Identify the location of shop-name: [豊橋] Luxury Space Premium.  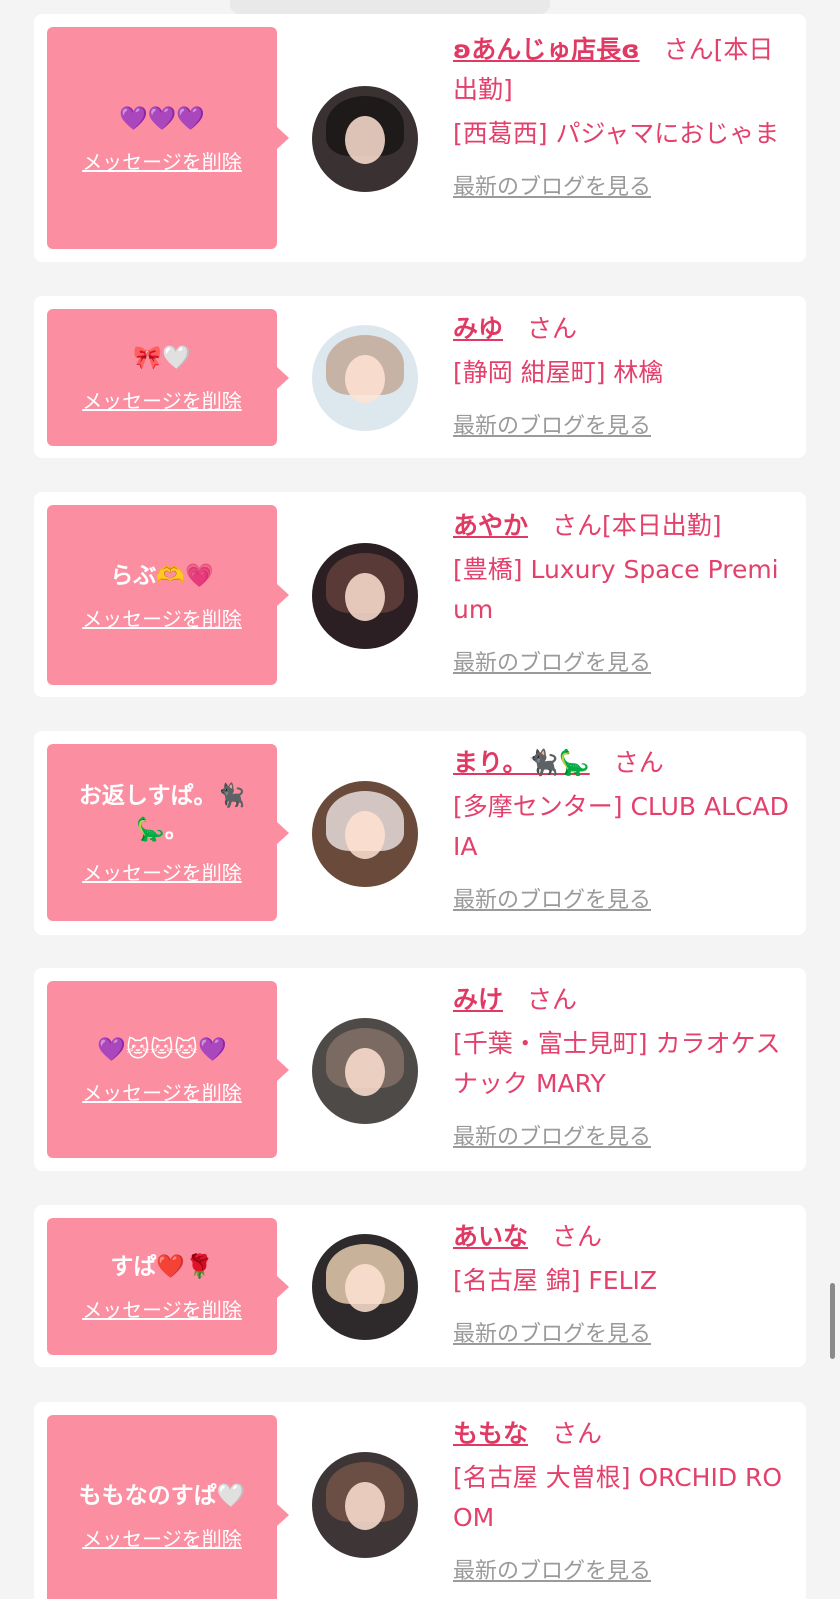
(616, 589).